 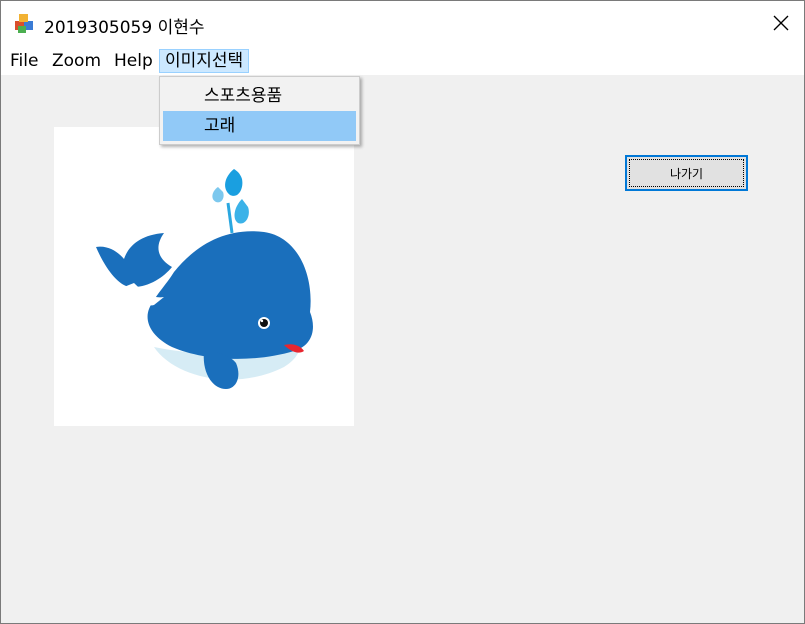 I want to click on form-app-icon, so click(x=24, y=23).